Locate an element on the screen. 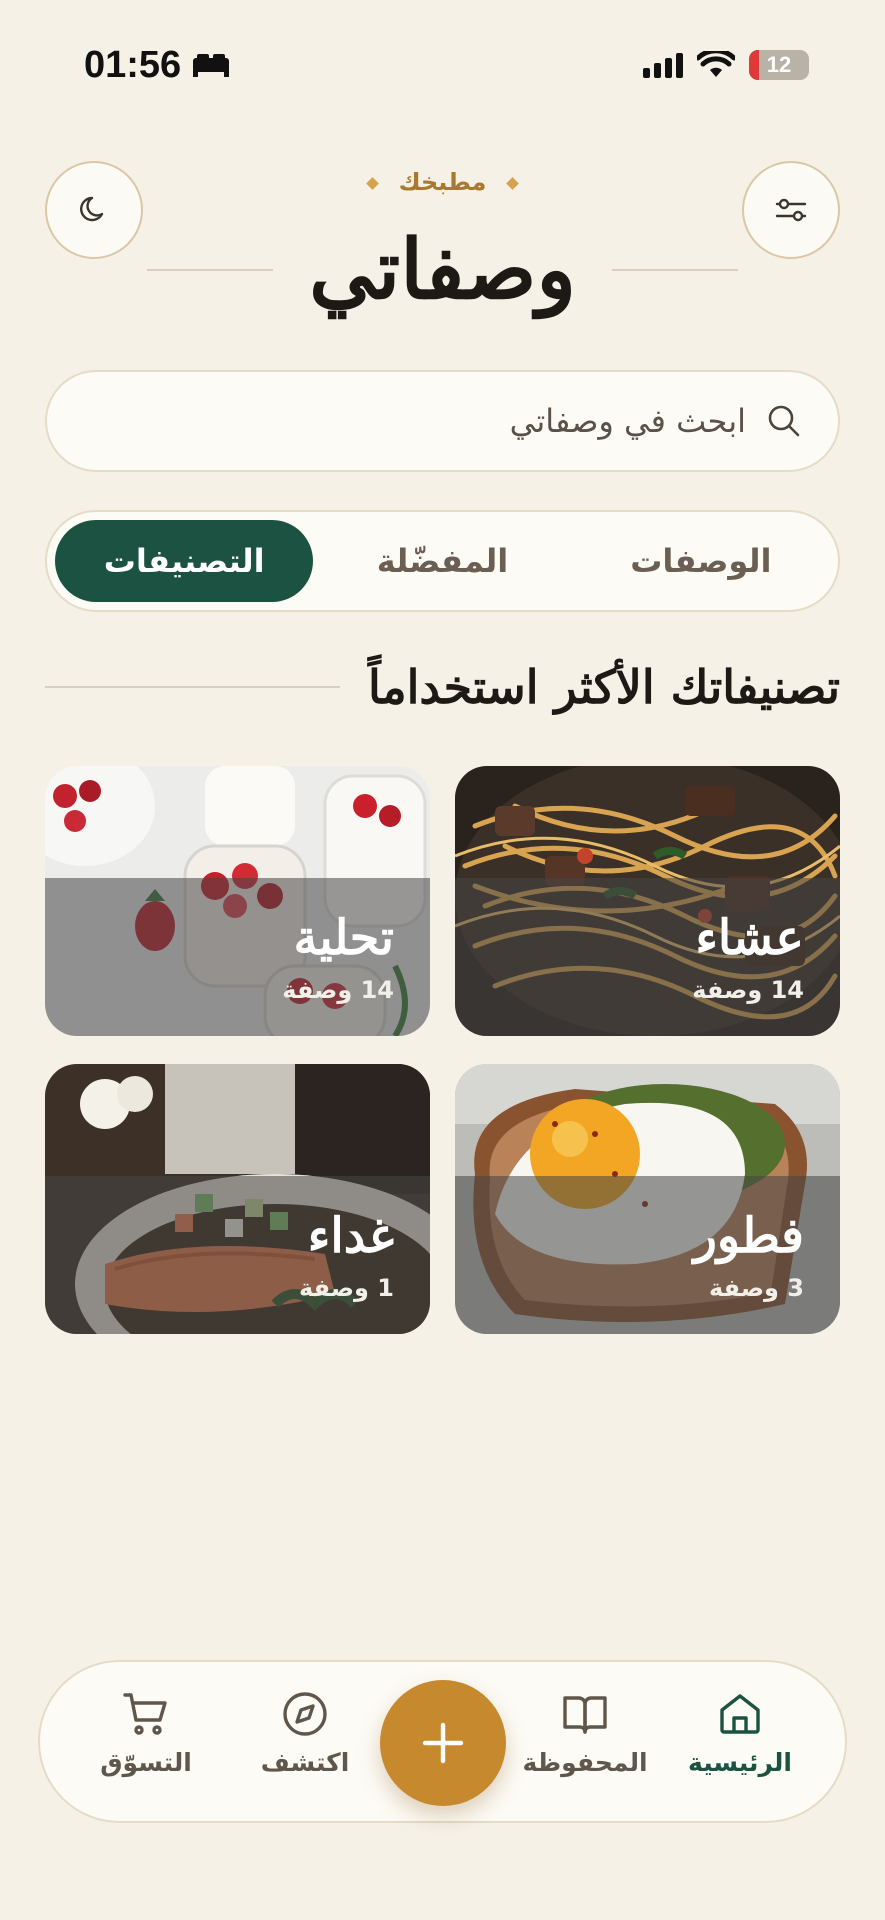 This screenshot has height=1920, width=885. clock-text: 01:56 is located at coordinates (133, 64).